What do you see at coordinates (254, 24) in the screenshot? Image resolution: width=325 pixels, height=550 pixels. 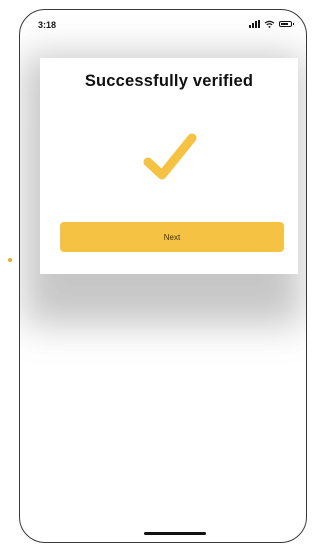 I see `signal-icon` at bounding box center [254, 24].